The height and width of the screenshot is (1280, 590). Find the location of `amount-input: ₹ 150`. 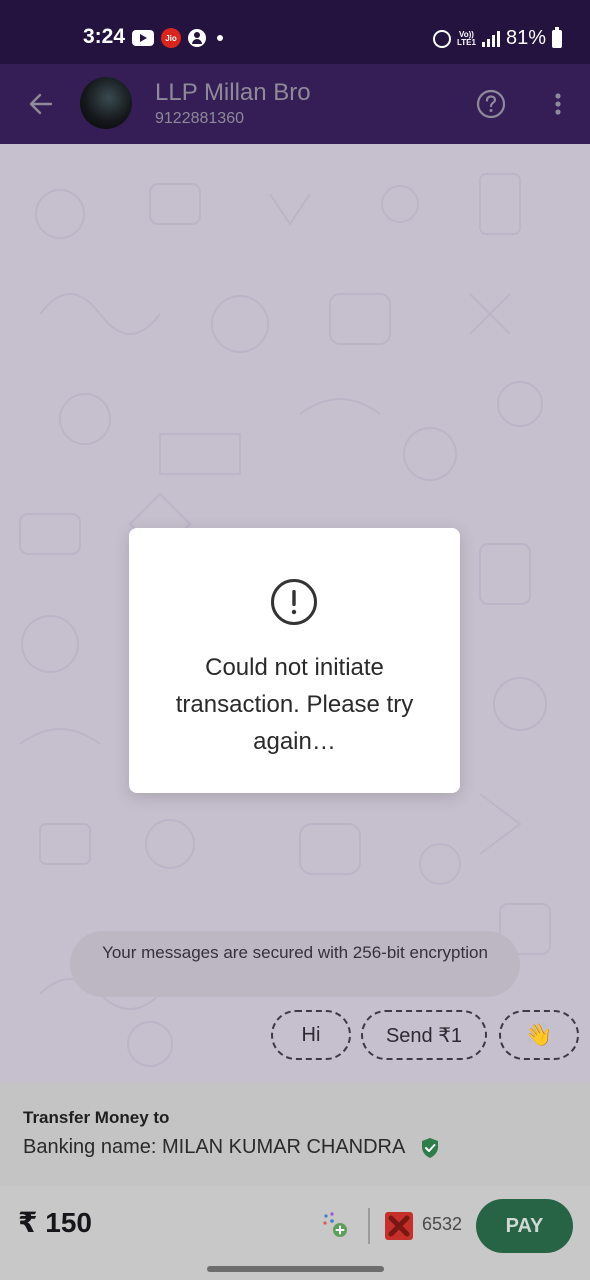

amount-input: ₹ 150 is located at coordinates (55, 1222).